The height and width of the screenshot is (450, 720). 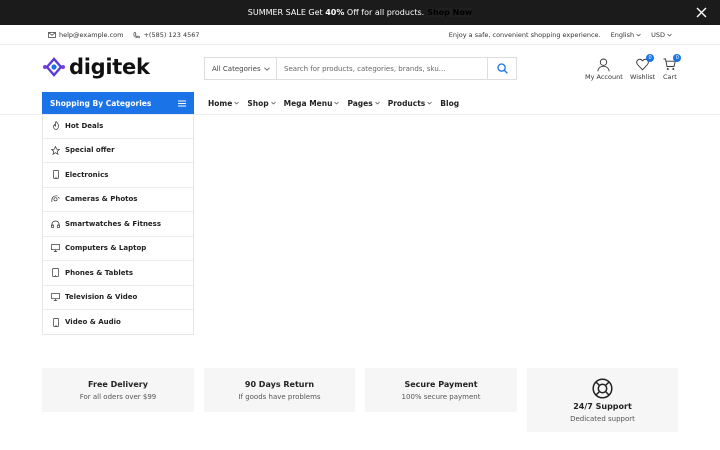 What do you see at coordinates (279, 396) in the screenshot?
I see `feature-subtitle: If goods have problems` at bounding box center [279, 396].